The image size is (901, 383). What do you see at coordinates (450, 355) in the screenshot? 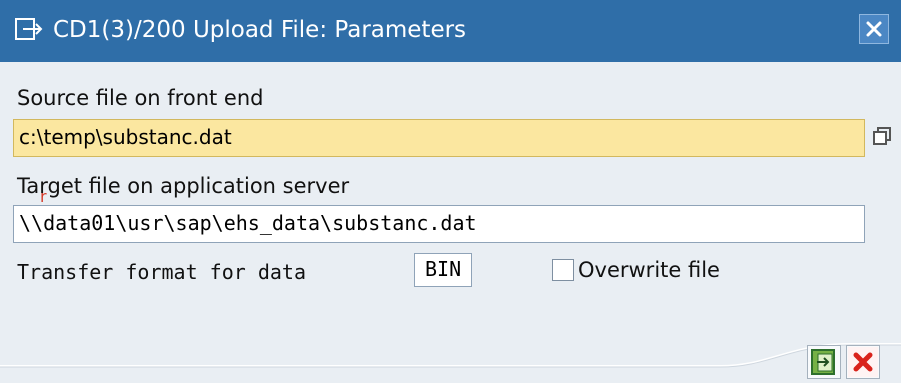
I see `footer-separator-icon` at bounding box center [450, 355].